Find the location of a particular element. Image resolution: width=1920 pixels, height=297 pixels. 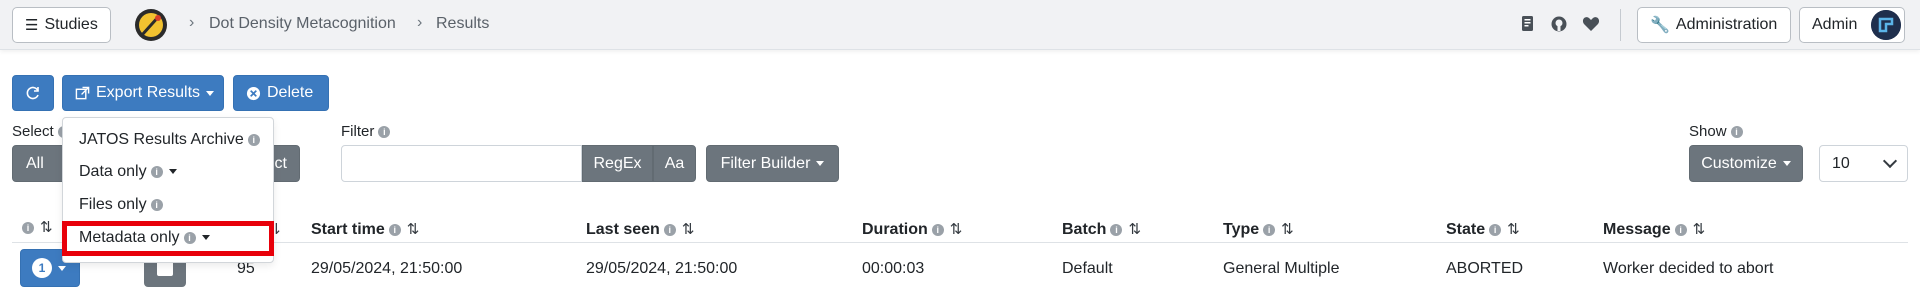

studies-label: Studies is located at coordinates (71, 24).